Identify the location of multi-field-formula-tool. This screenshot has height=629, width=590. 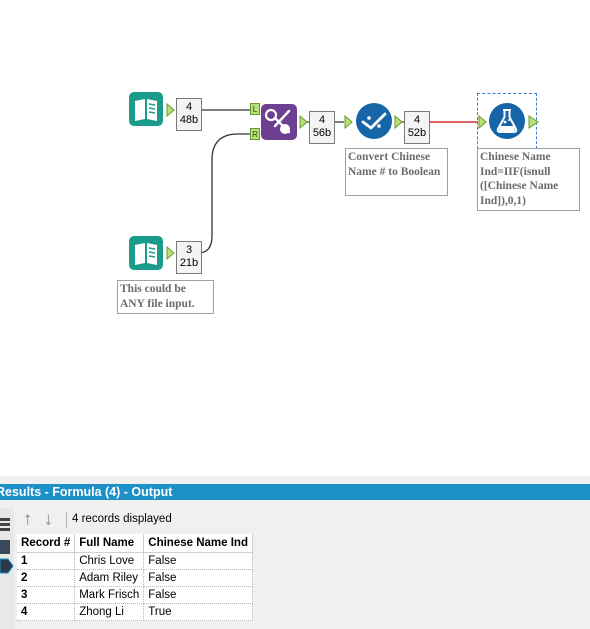
(374, 121).